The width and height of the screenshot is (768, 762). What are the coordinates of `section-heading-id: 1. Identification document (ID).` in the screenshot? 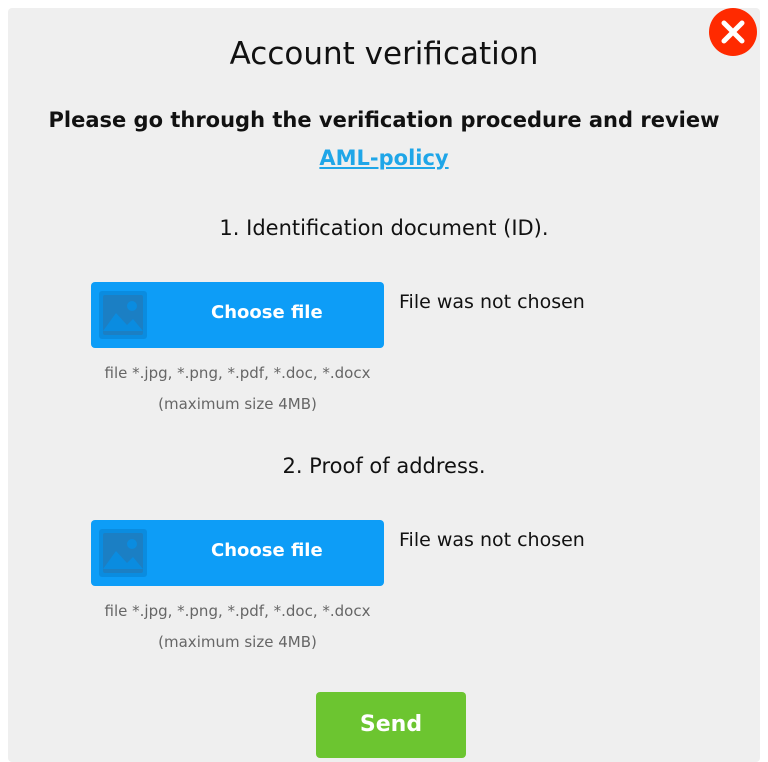 It's located at (384, 228).